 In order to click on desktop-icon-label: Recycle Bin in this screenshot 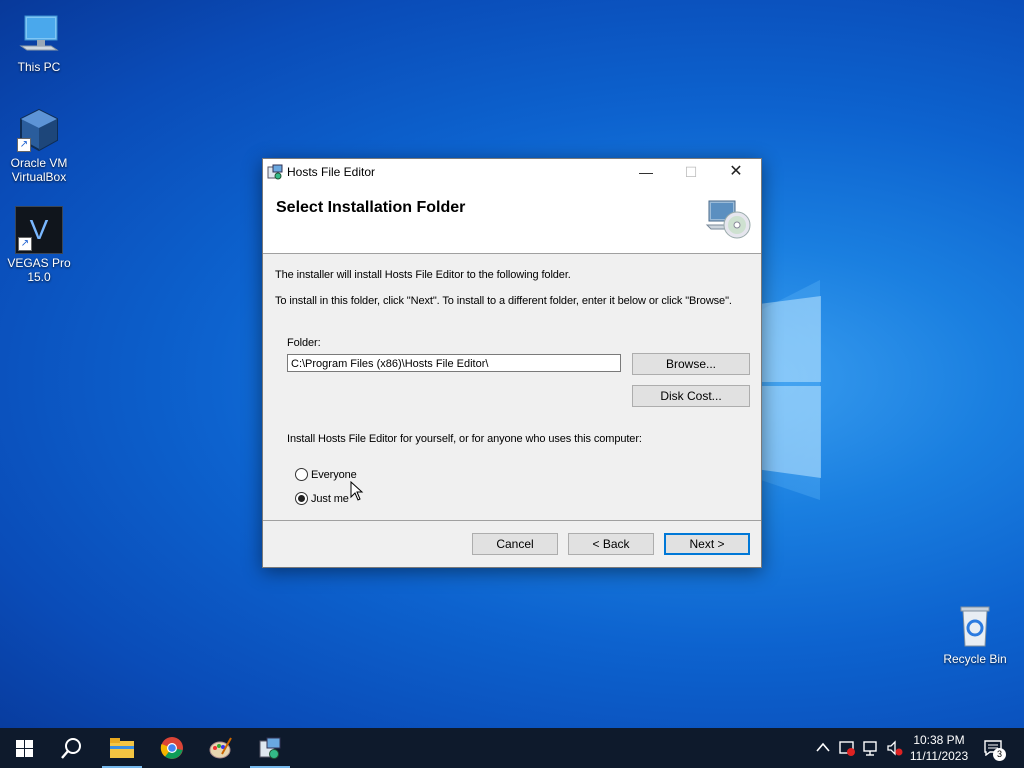, I will do `click(975, 659)`.